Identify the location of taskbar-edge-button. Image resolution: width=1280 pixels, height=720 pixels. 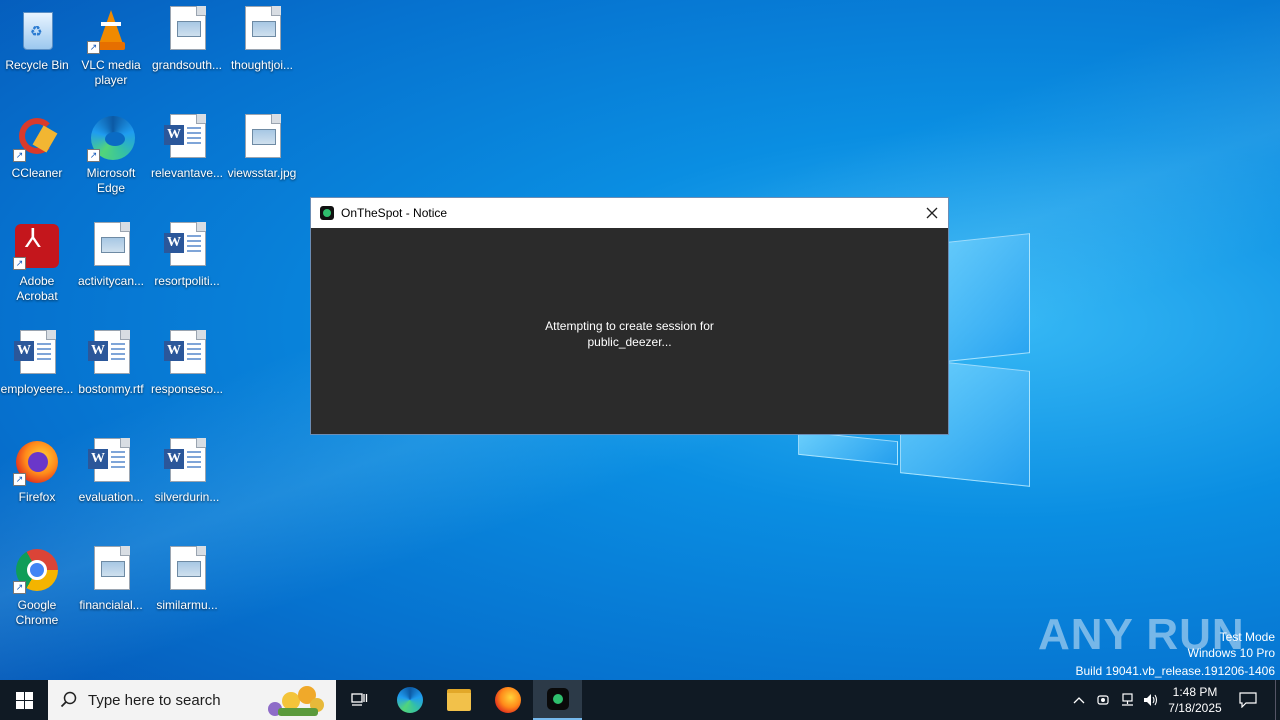
(410, 700).